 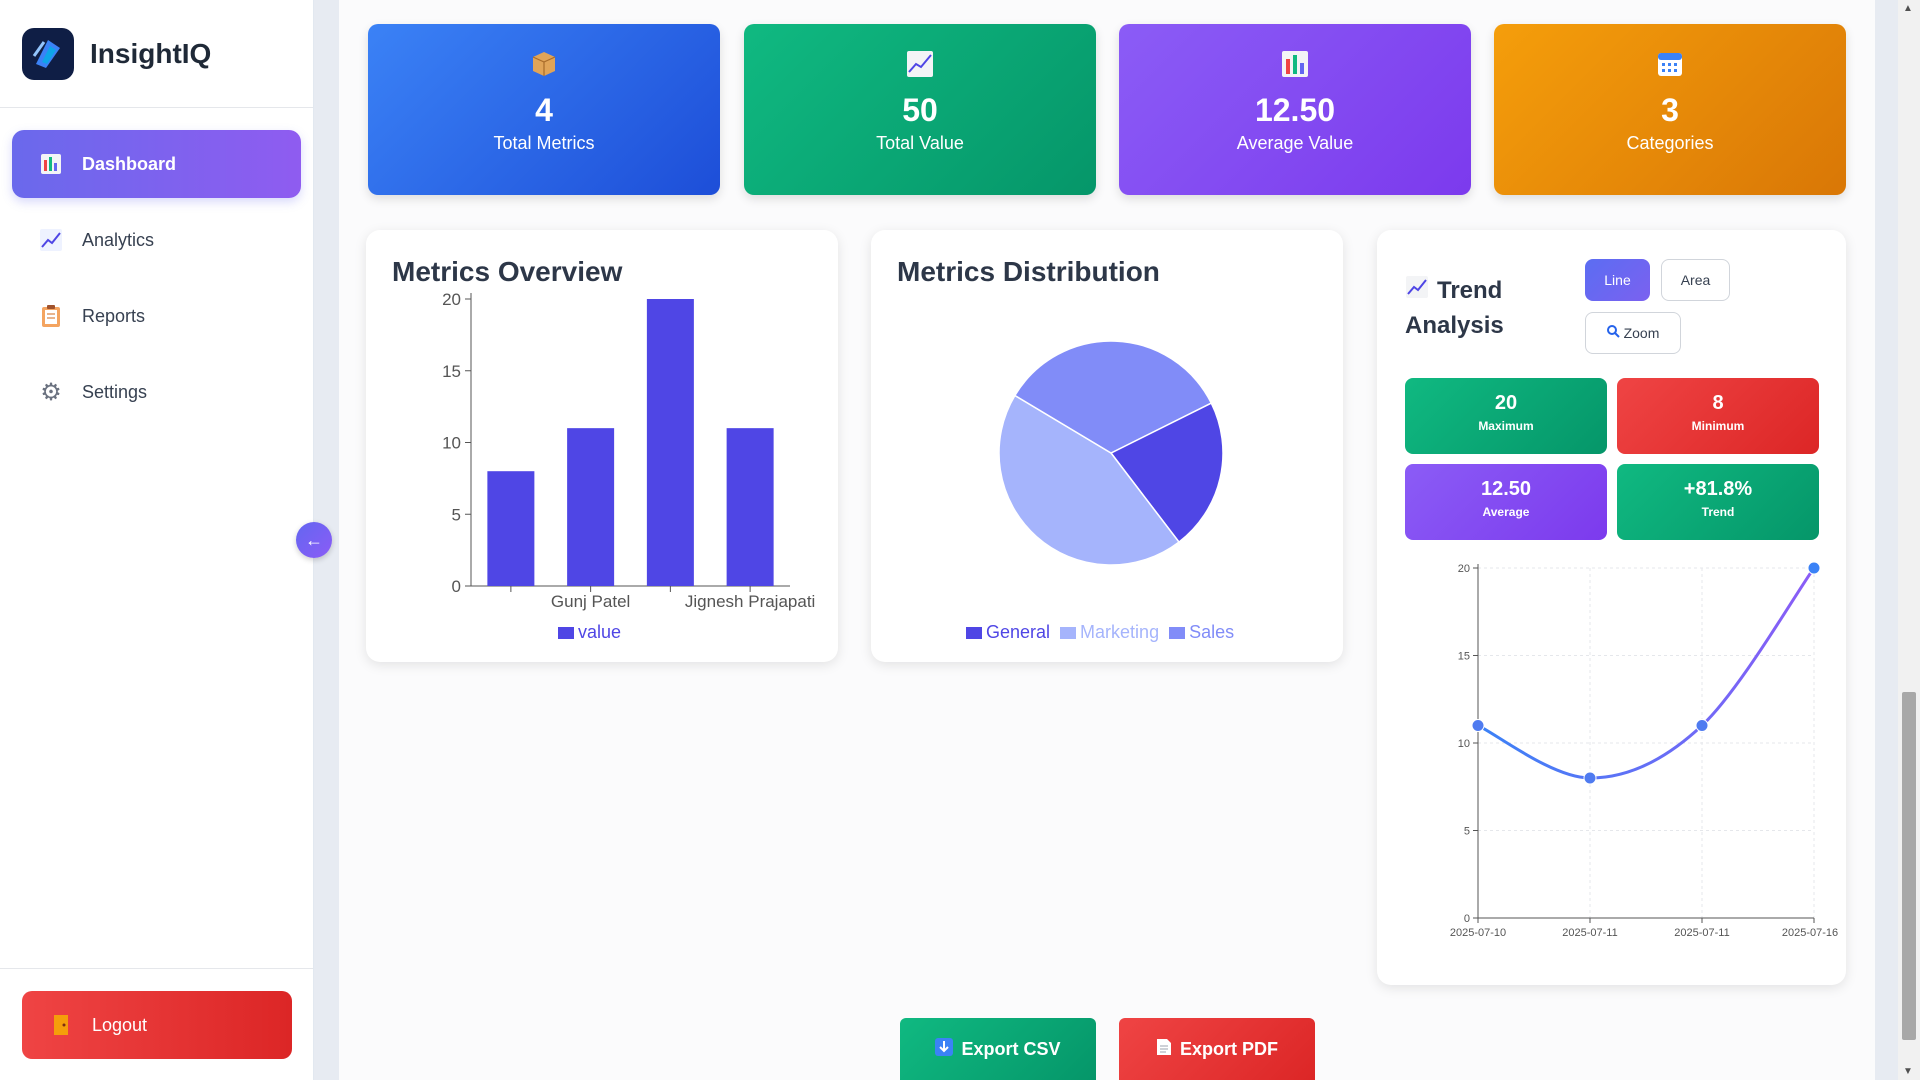 What do you see at coordinates (51, 240) in the screenshot?
I see `line-chart-icon` at bounding box center [51, 240].